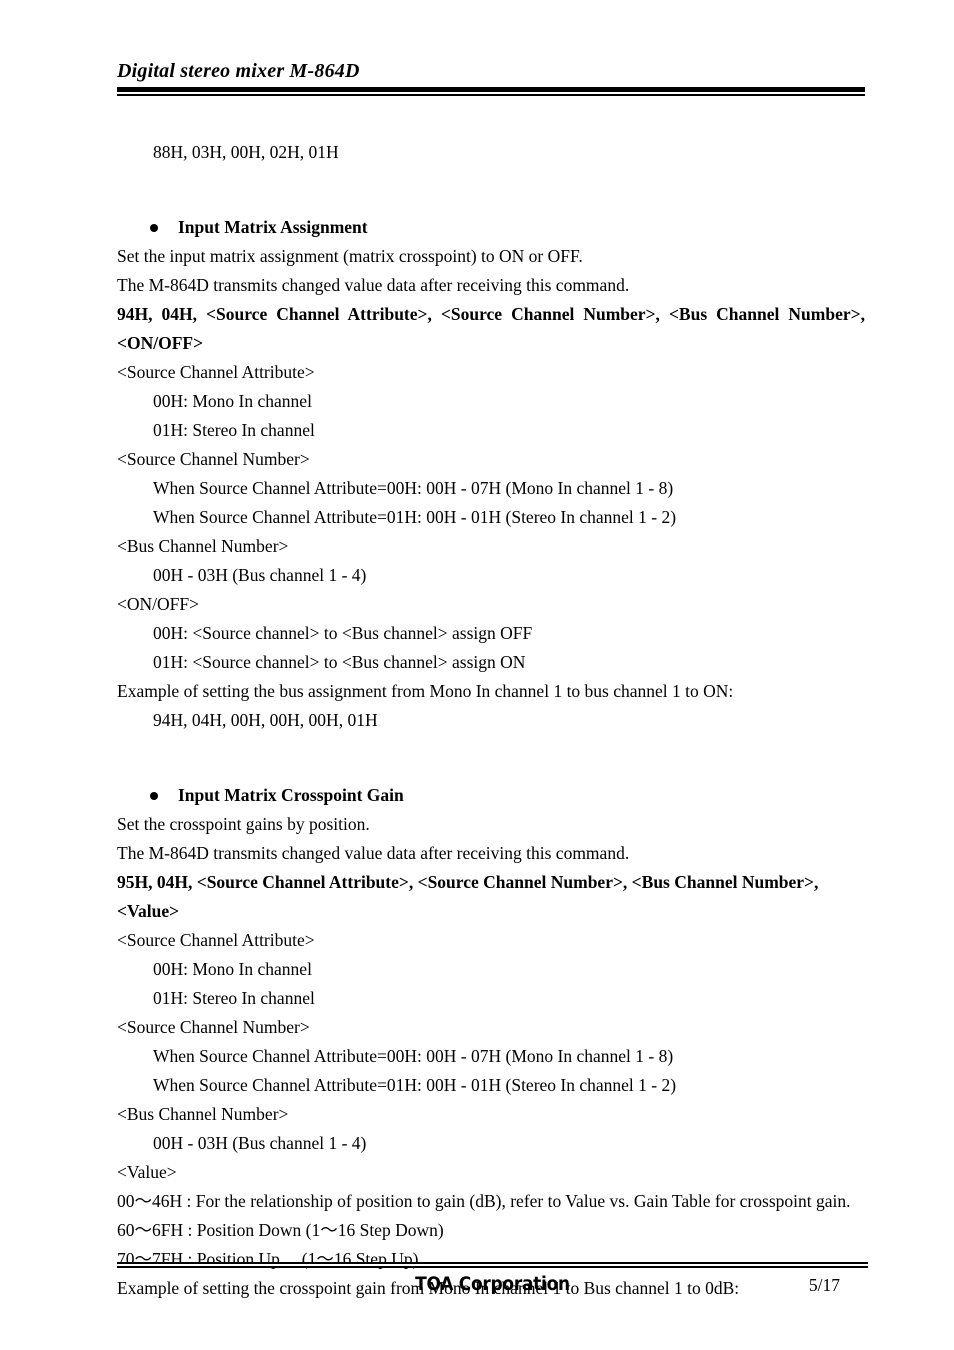  Describe the element at coordinates (273, 227) in the screenshot. I see `section-heading-label: Input Matrix Assignment` at that location.